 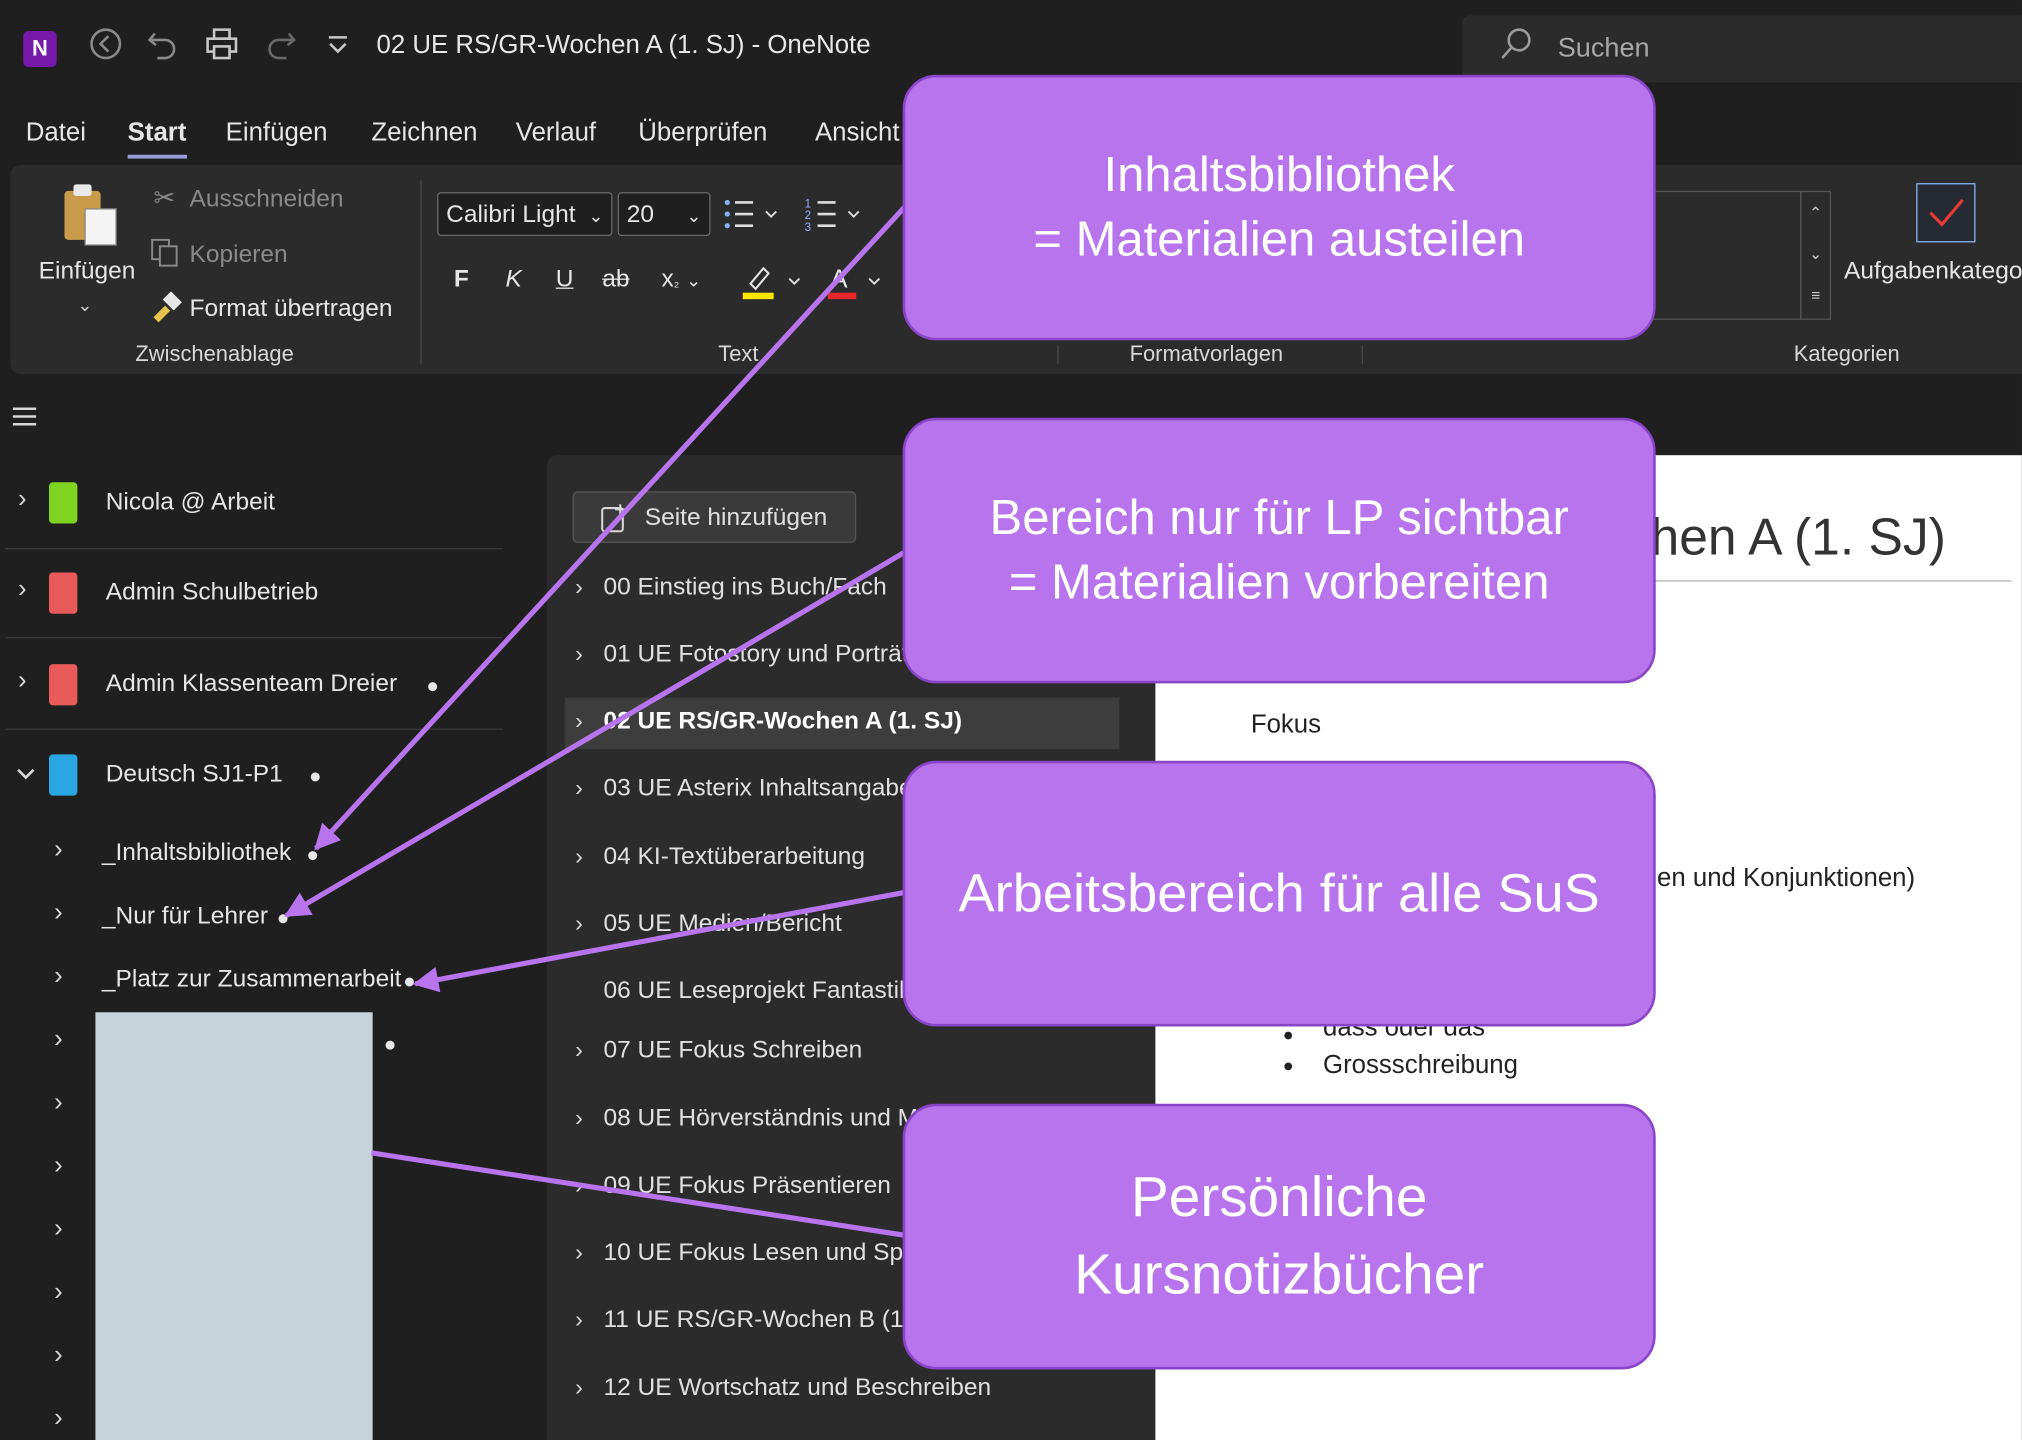 I want to click on callout-line: Kursnotizbücher, so click(x=1279, y=1275).